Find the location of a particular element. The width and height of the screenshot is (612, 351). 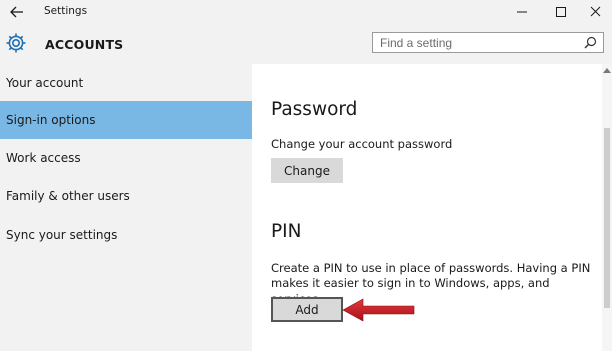

title-bar: Settings is located at coordinates (306, 12).